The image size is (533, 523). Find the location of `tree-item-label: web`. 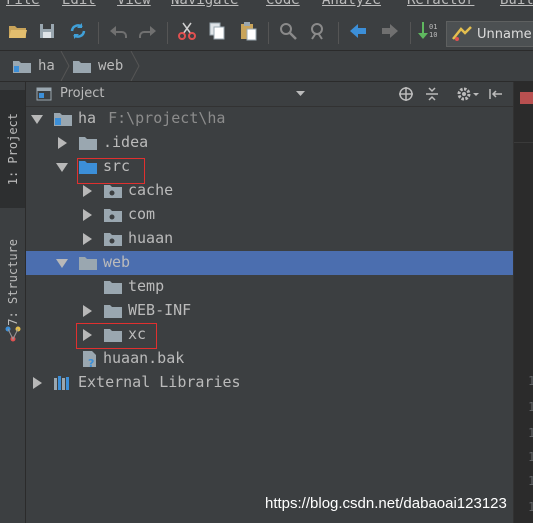

tree-item-label: web is located at coordinates (117, 262).